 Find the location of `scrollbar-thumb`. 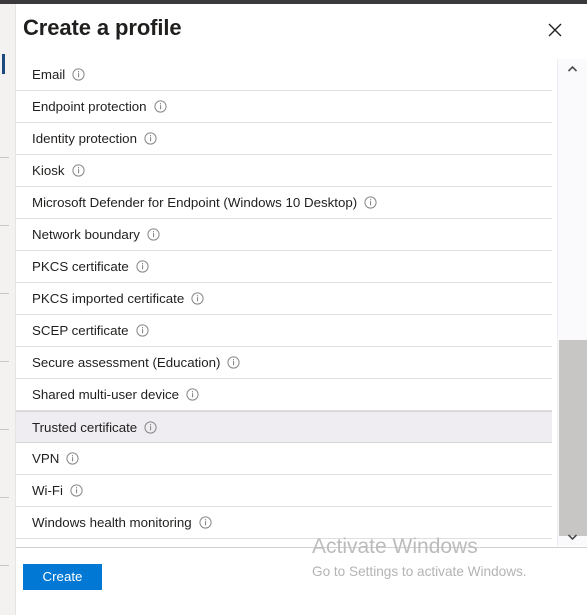

scrollbar-thumb is located at coordinates (573, 438).